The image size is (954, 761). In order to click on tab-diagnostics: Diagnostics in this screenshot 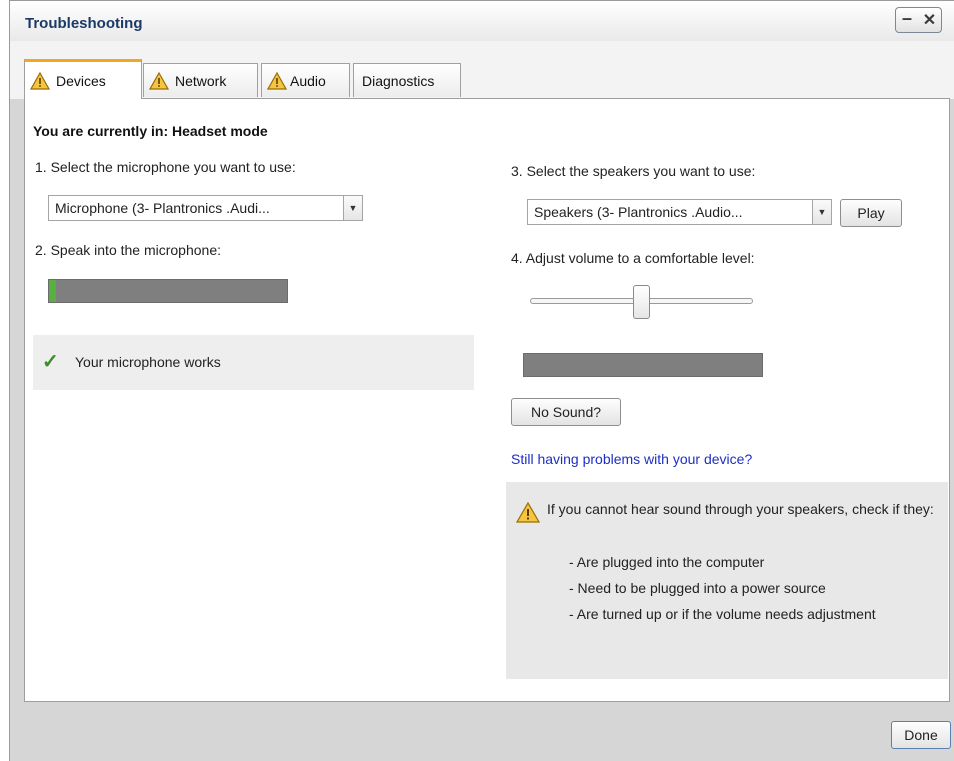, I will do `click(407, 80)`.